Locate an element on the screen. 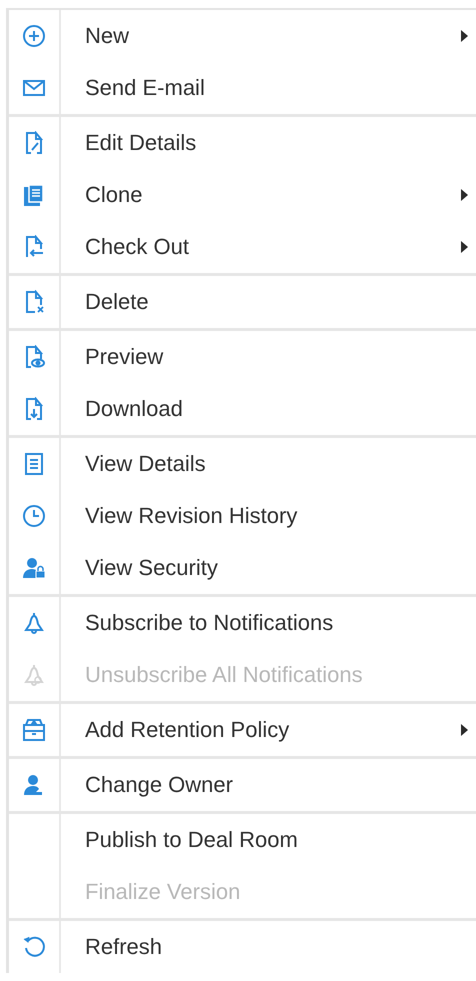  menu-item: Delete is located at coordinates (268, 302).